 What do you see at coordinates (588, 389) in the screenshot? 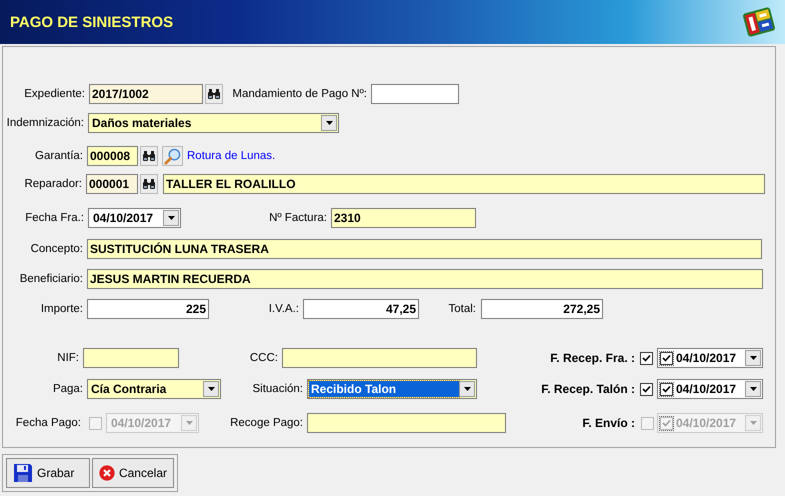
I see `field-label: F. Recep. Talón :` at bounding box center [588, 389].